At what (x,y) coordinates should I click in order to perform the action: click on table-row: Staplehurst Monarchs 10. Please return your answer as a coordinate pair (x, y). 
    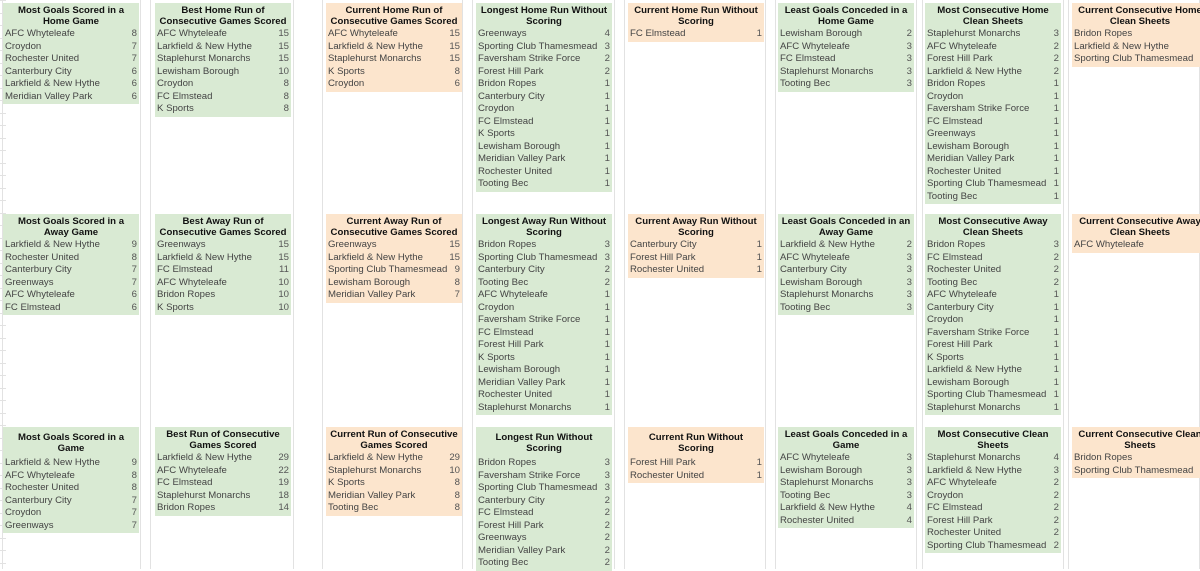
    Looking at the image, I should click on (394, 471).